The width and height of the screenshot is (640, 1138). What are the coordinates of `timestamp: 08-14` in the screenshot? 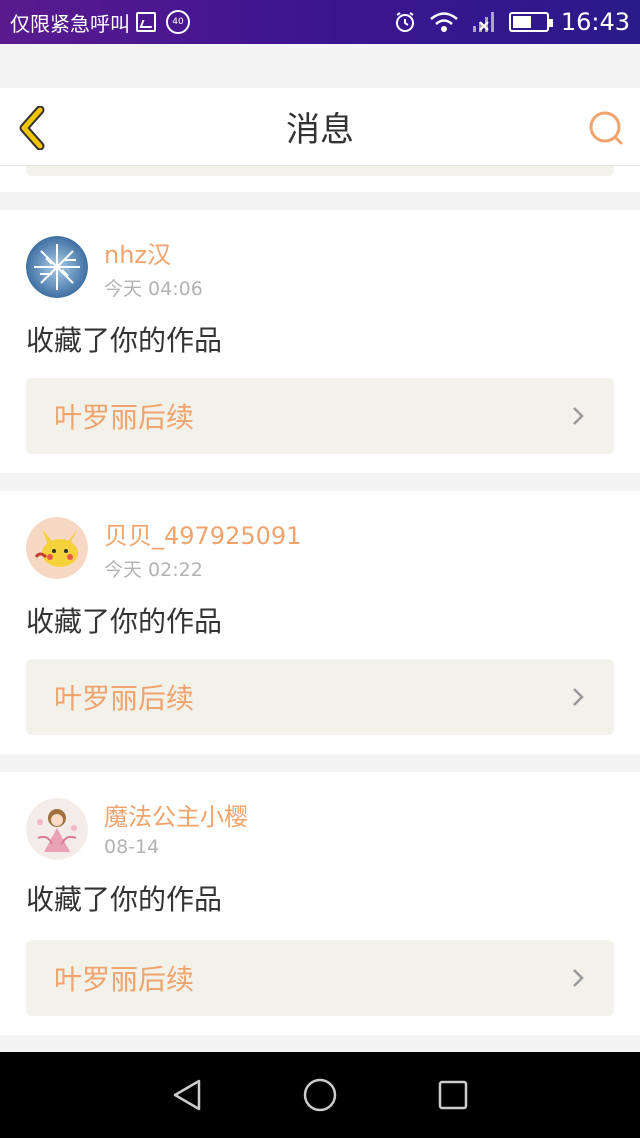 It's located at (132, 847).